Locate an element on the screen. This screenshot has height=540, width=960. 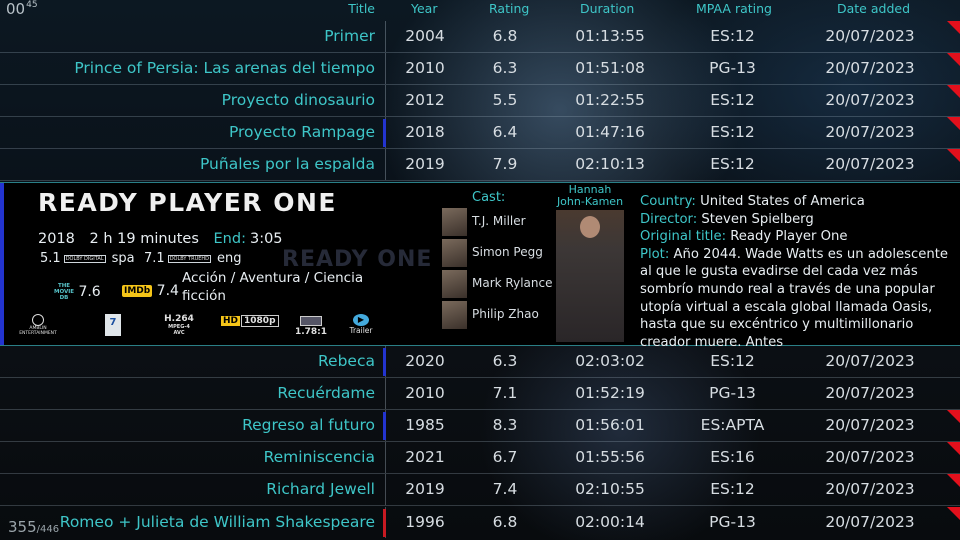
country-line: Country: United States of America is located at coordinates (795, 202).